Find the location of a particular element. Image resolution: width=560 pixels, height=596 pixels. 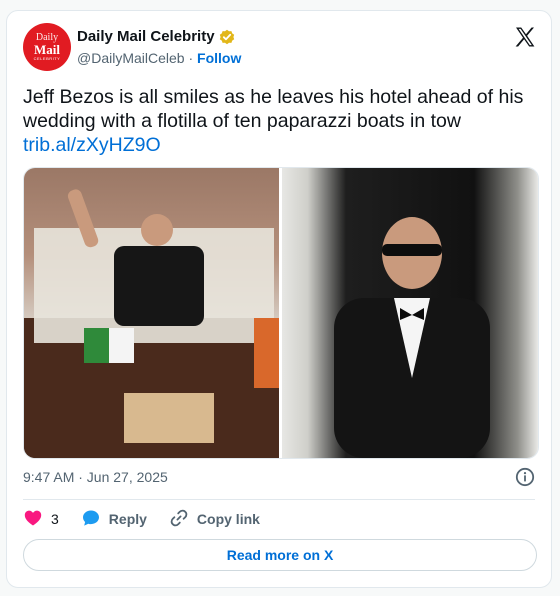

post-link: trib.al/zXyHZ9O is located at coordinates (283, 145).